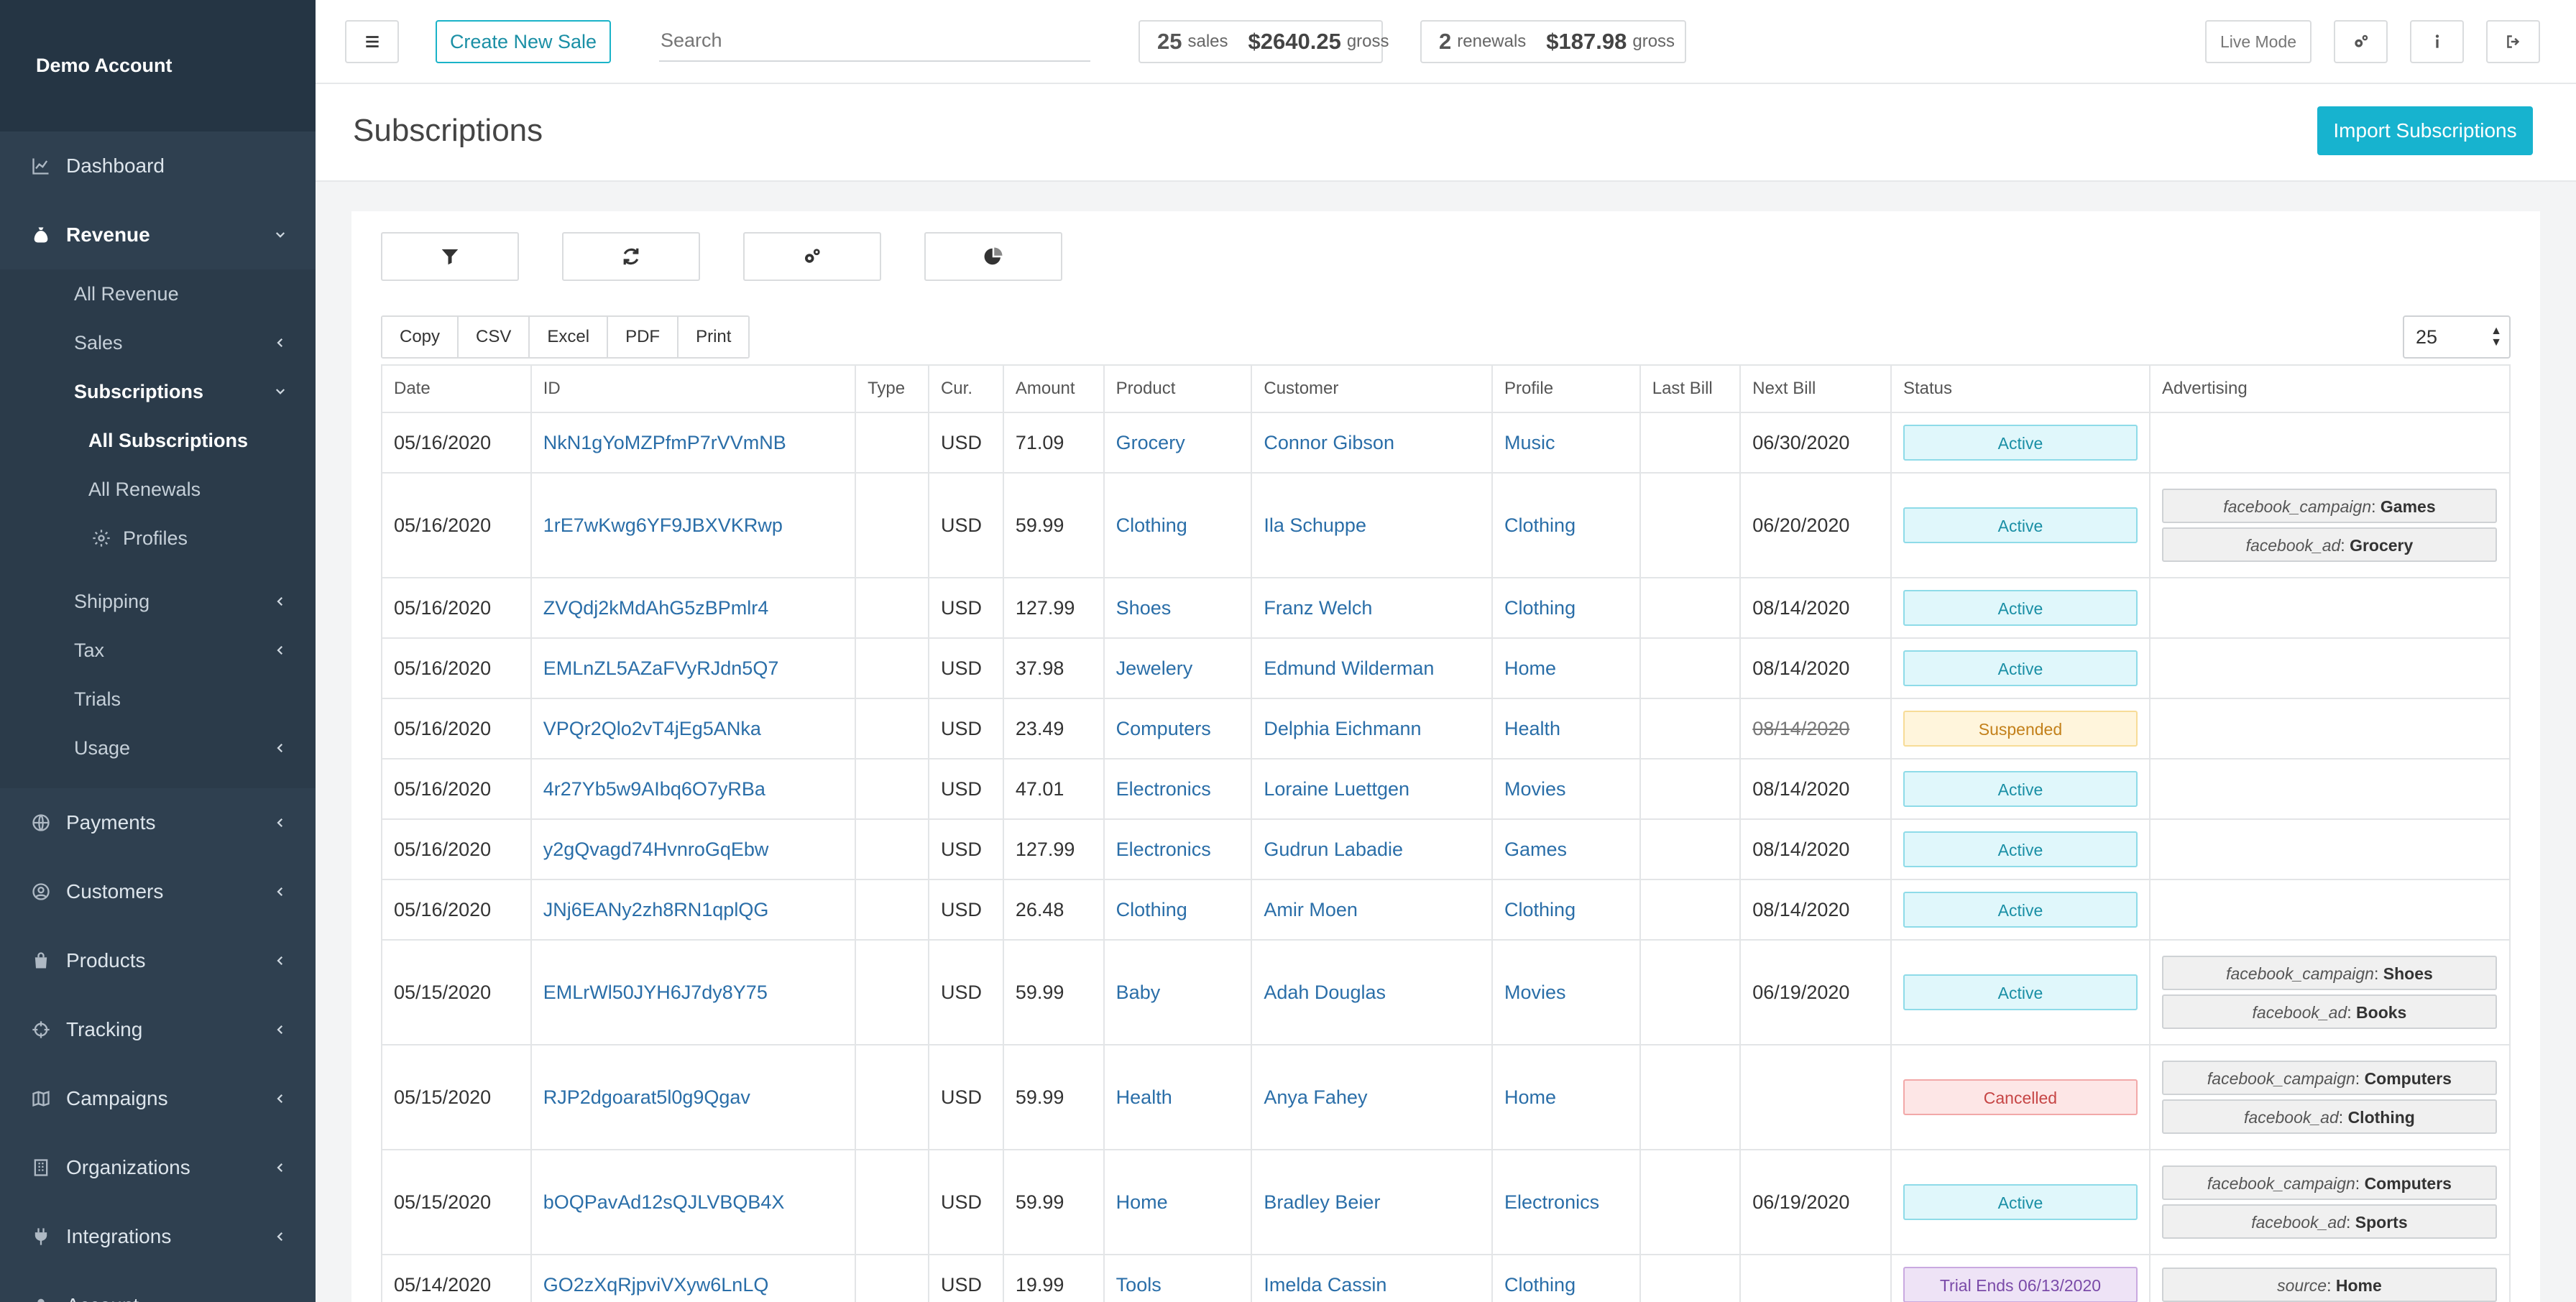 Image resolution: width=2576 pixels, height=1302 pixels. What do you see at coordinates (494, 337) in the screenshot?
I see `csv-button: CSV` at bounding box center [494, 337].